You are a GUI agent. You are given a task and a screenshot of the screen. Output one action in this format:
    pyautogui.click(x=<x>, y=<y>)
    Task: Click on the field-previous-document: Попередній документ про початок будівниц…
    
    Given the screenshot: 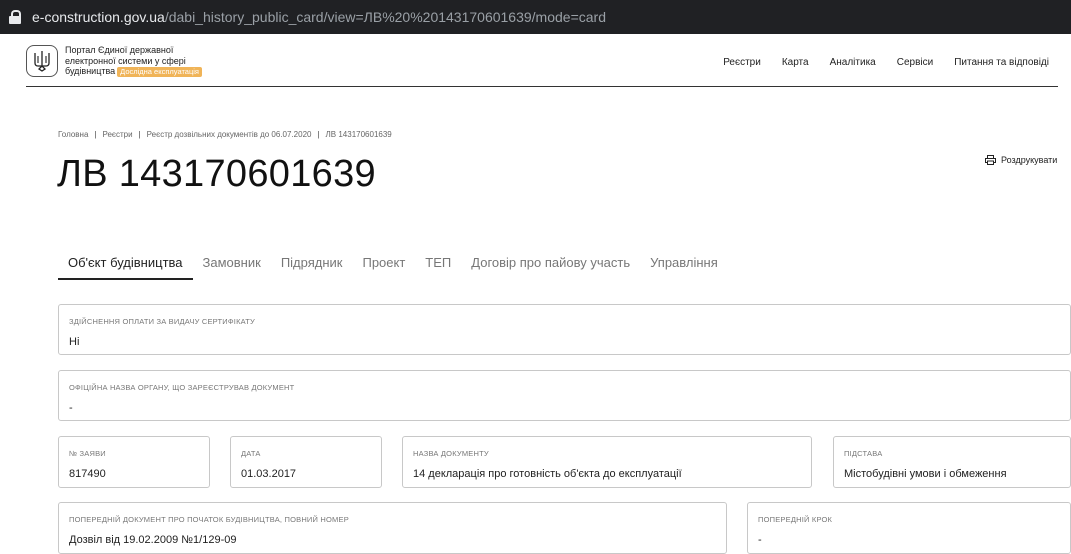 What is the action you would take?
    pyautogui.click(x=392, y=528)
    